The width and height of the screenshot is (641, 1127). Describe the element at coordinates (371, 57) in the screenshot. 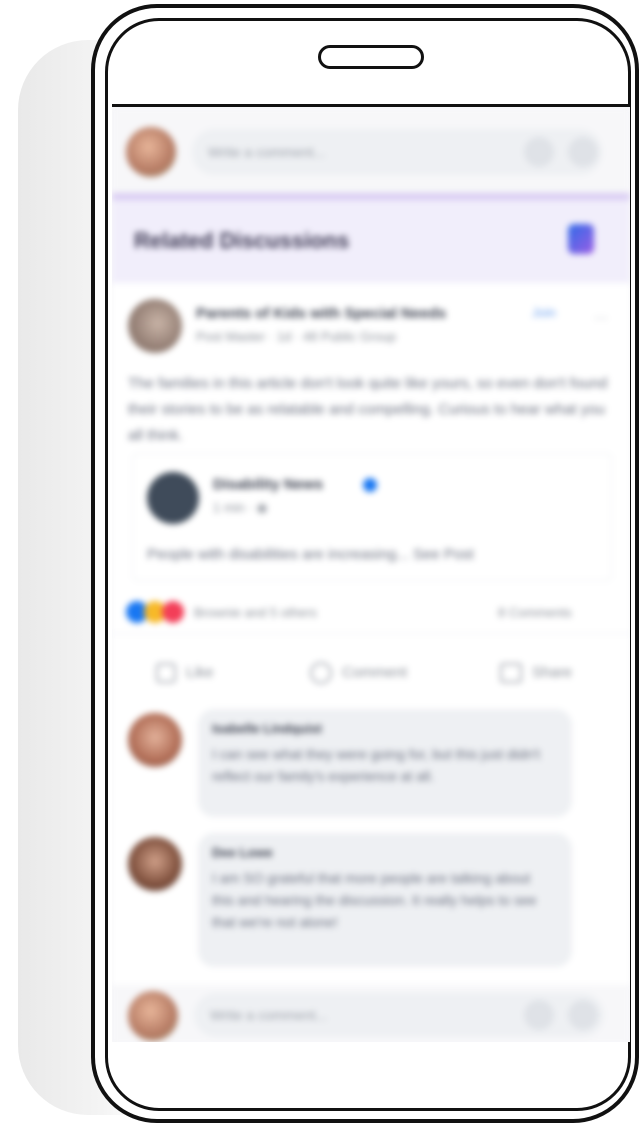

I see `phone-speaker` at that location.